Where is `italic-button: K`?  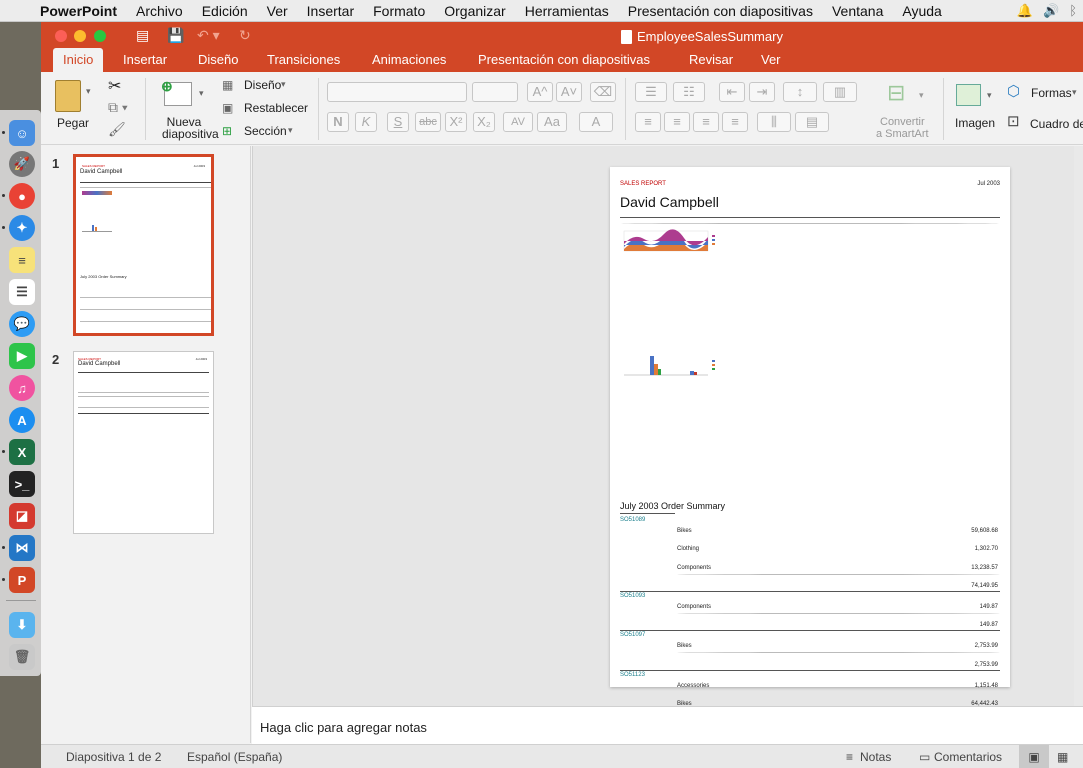 italic-button: K is located at coordinates (366, 122).